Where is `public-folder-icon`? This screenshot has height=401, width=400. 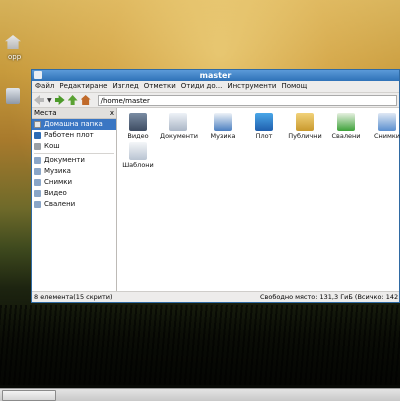
public-folder-icon is located at coordinates (305, 122).